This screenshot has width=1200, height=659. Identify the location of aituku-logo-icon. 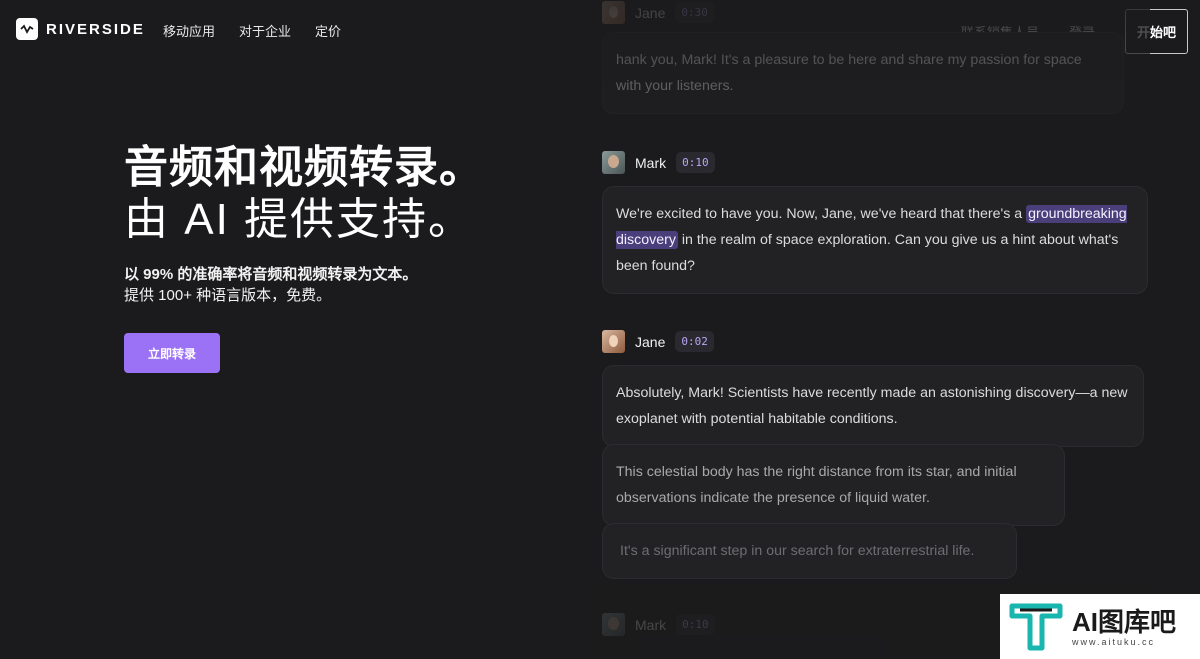
(1036, 626).